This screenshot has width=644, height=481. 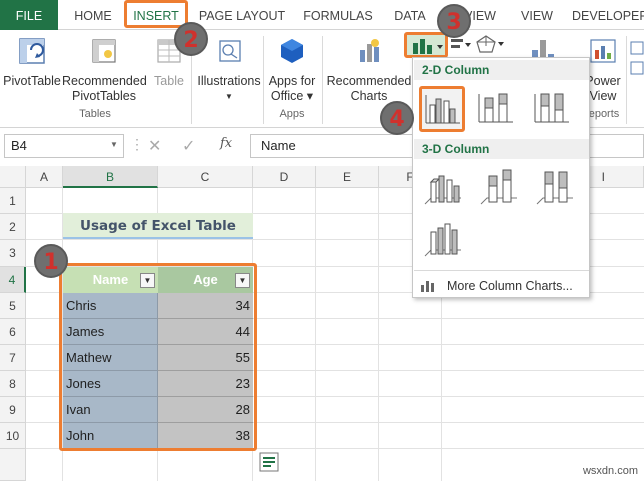 What do you see at coordinates (205, 306) in the screenshot?
I see `table-cell-age: 34` at bounding box center [205, 306].